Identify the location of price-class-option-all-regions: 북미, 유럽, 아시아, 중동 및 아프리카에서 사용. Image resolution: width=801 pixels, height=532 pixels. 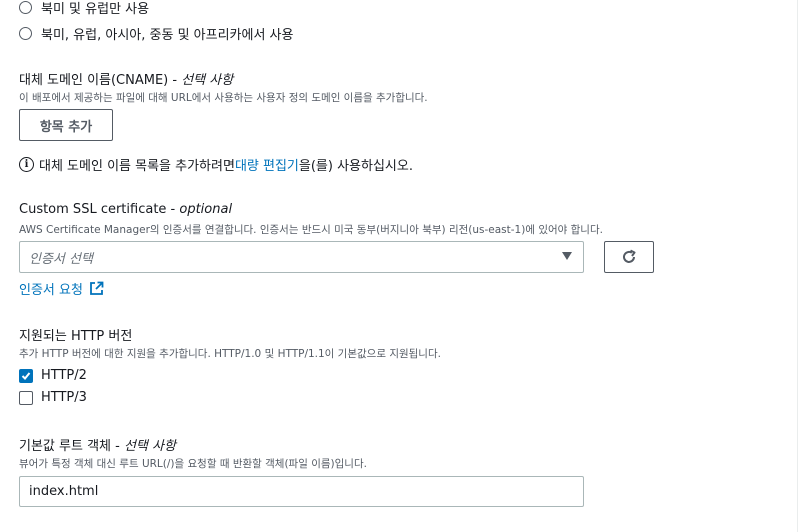
(156, 33).